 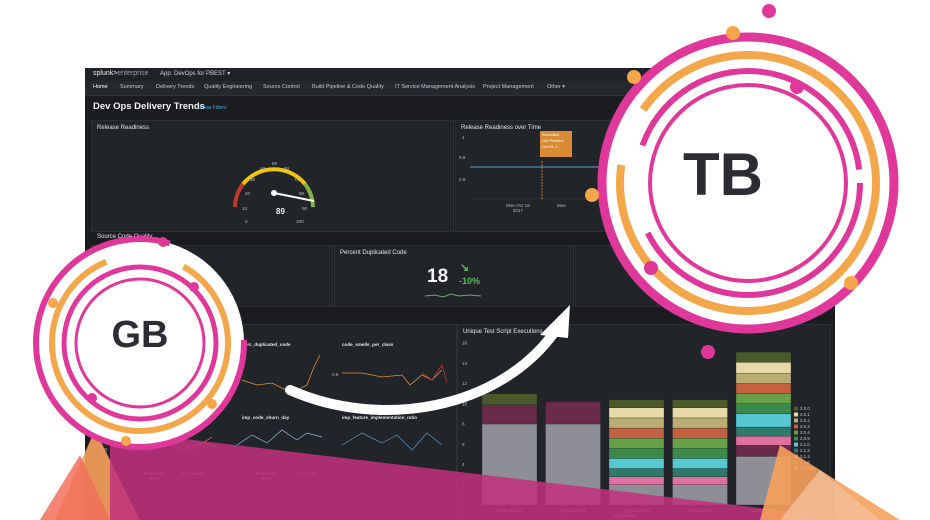 What do you see at coordinates (140, 335) in the screenshot?
I see `gb-badge-label: GB` at bounding box center [140, 335].